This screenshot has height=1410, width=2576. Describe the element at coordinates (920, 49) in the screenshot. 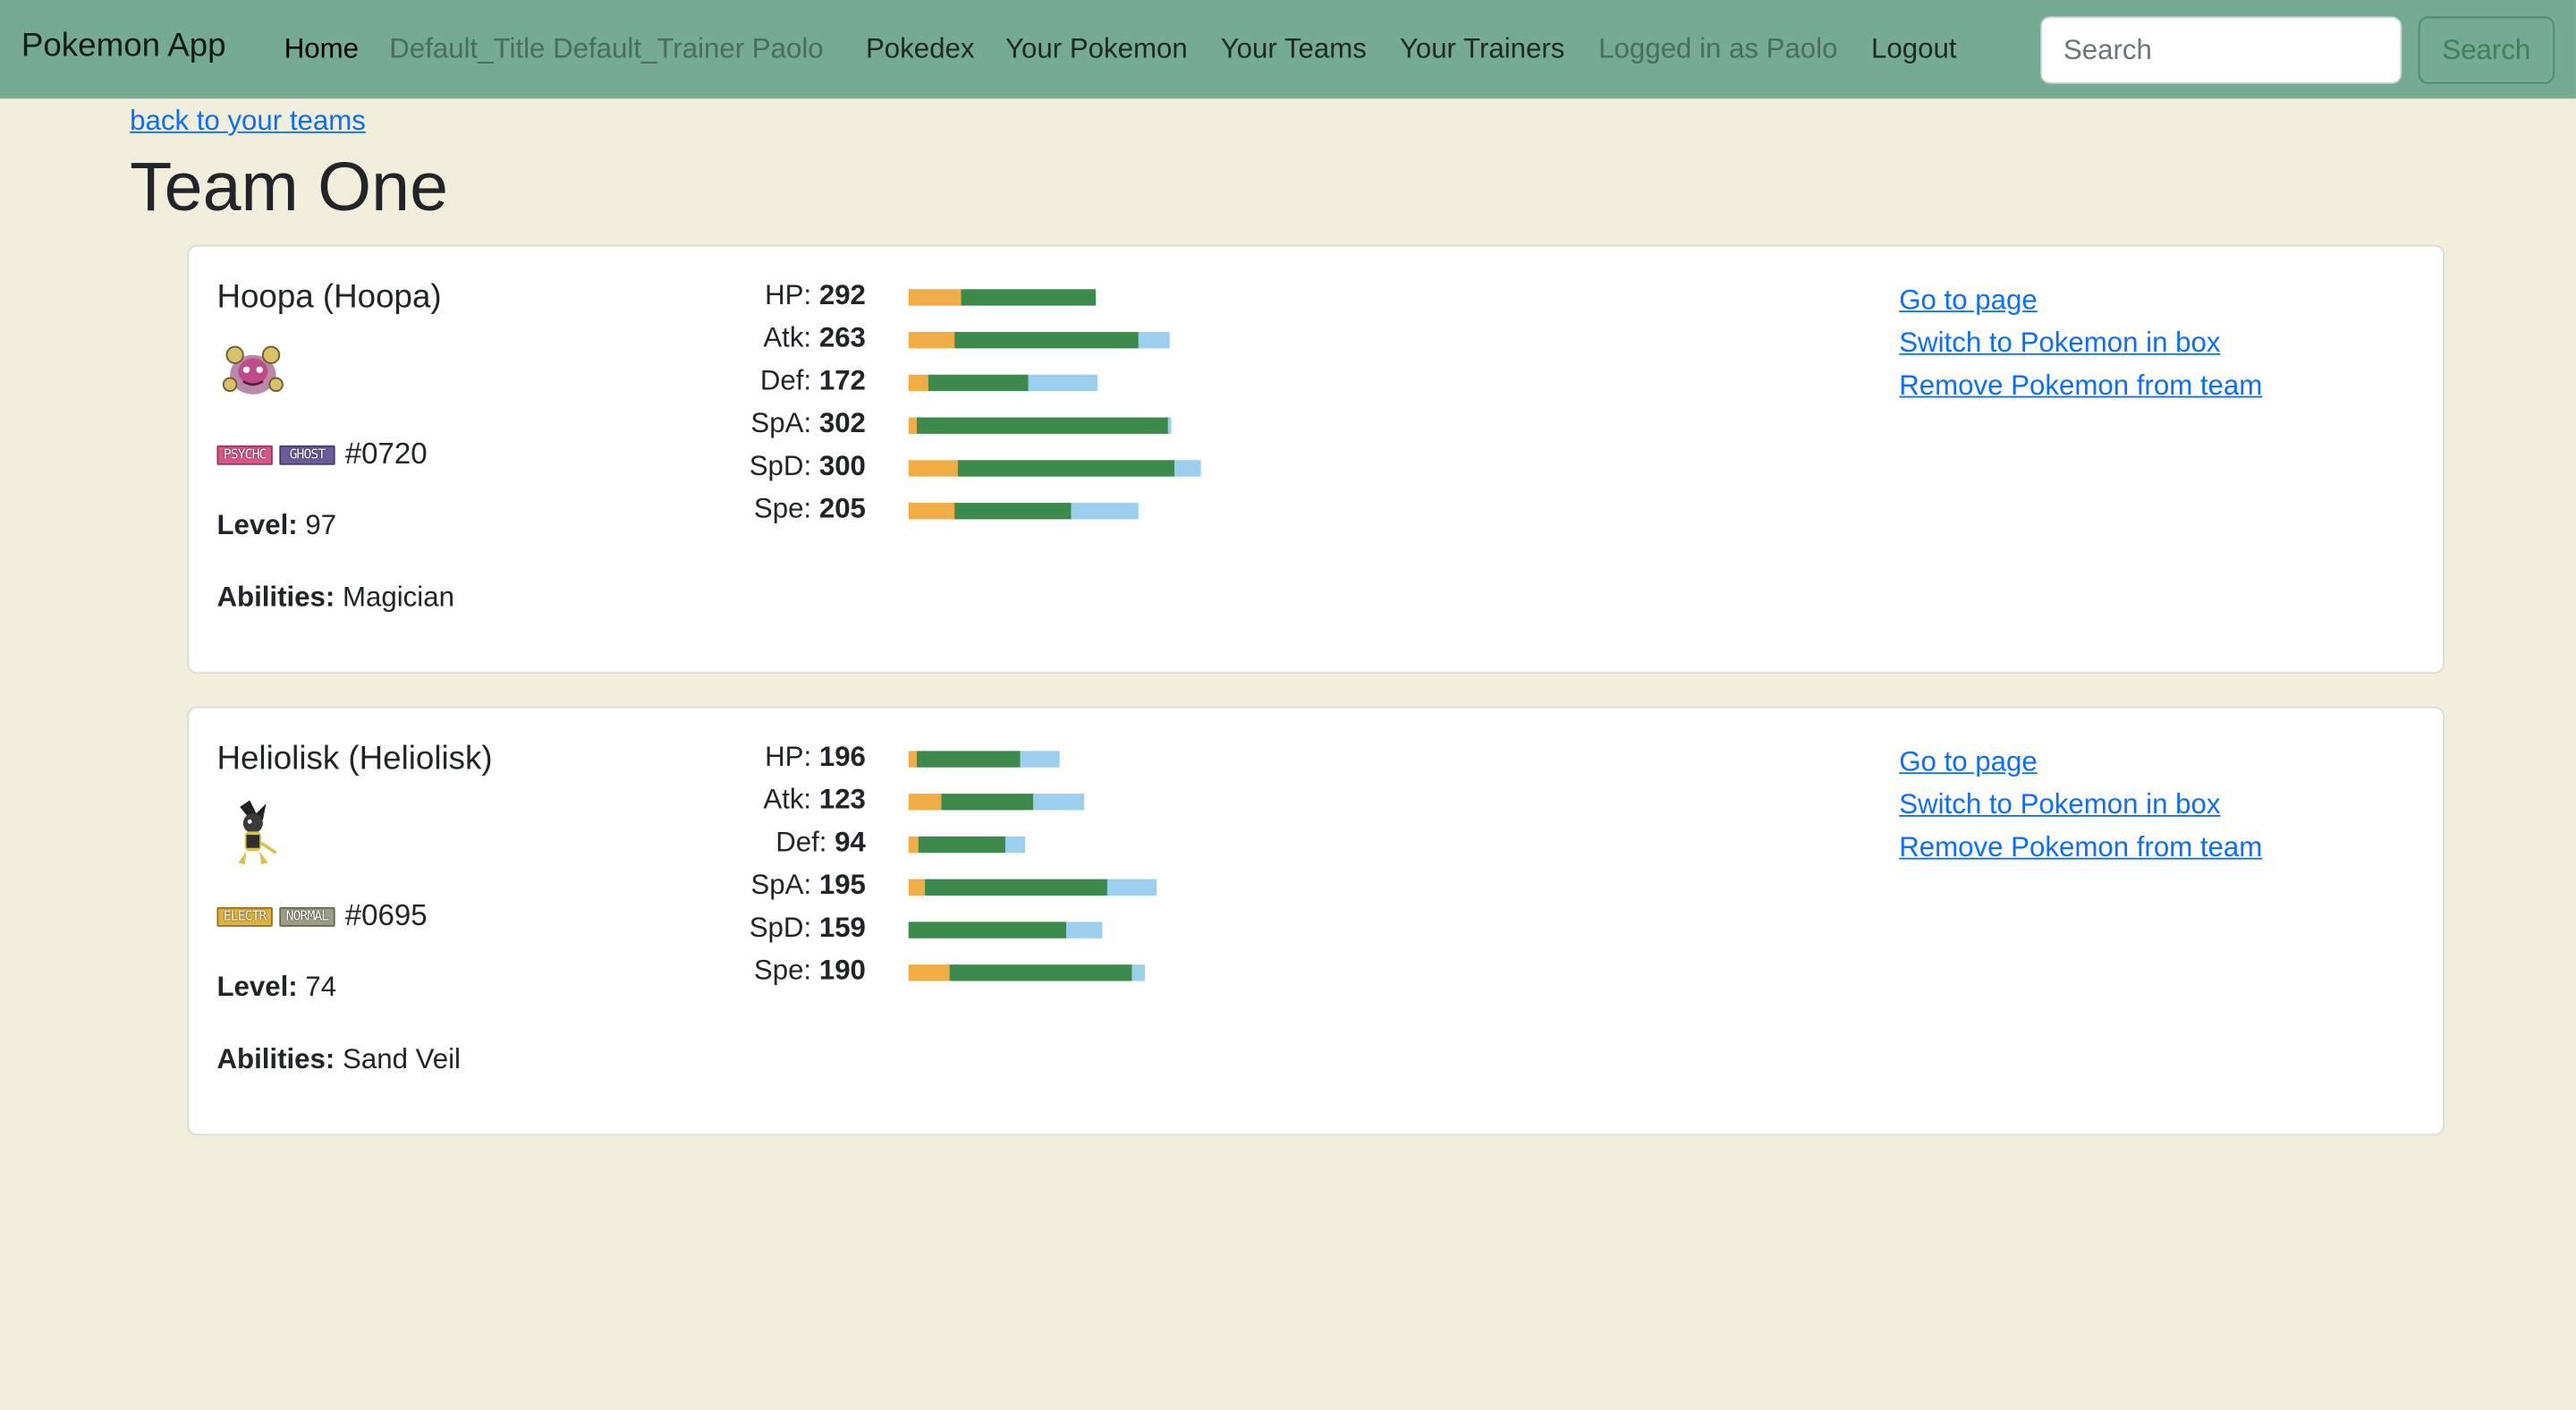

I see `nav-pokedex: Pokedex` at that location.